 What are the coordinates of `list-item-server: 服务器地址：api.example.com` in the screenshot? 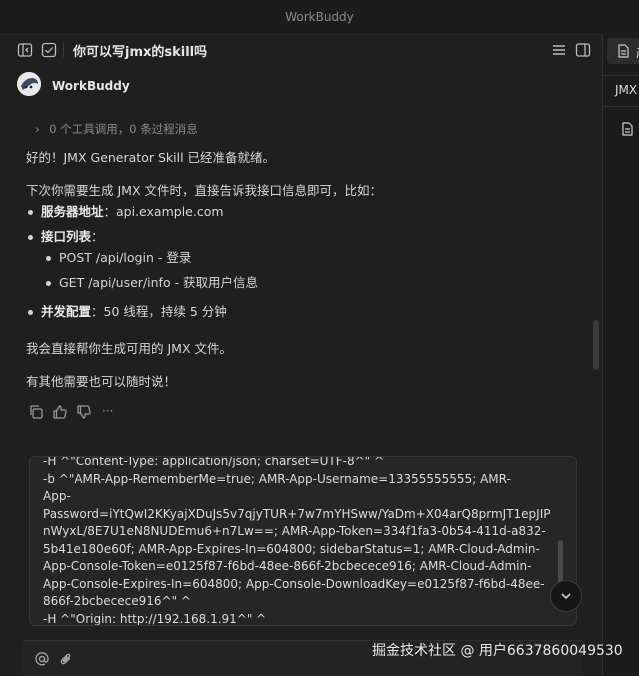 It's located at (126, 210).